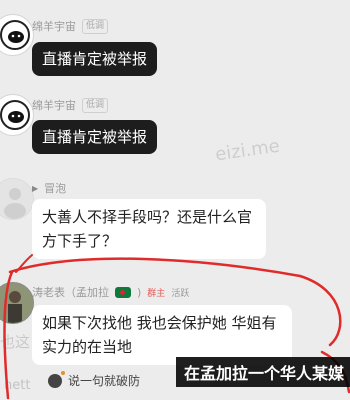 The height and width of the screenshot is (400, 350). Describe the element at coordinates (149, 229) in the screenshot. I see `chat-message-bubble: 大善人不择手段吗？还是什么官方下手了？` at that location.